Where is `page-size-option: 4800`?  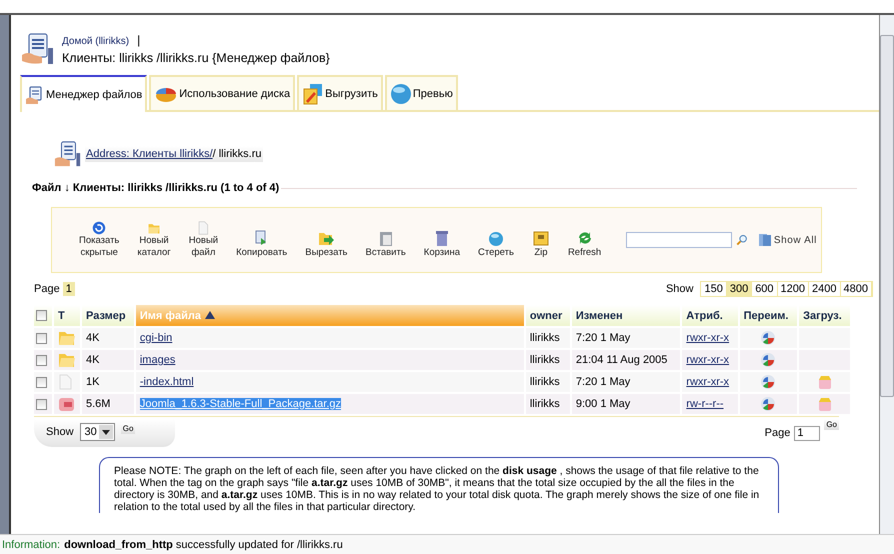
page-size-option: 4800 is located at coordinates (856, 289).